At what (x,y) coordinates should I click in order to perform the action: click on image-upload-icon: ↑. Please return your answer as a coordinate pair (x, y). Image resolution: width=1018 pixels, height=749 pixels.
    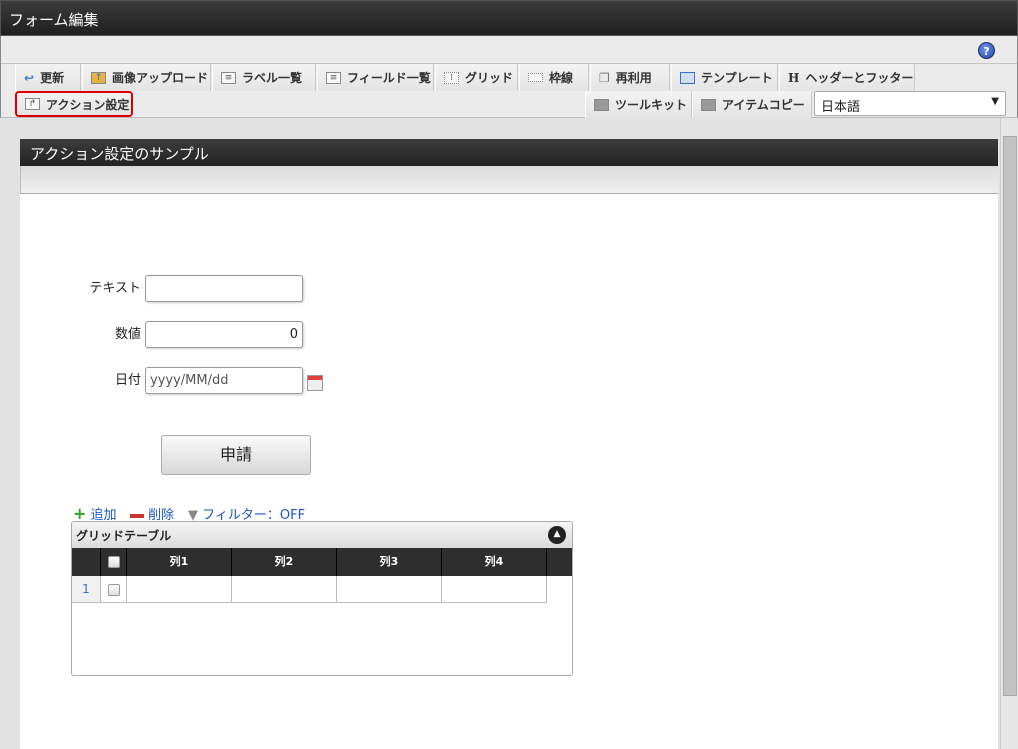
    Looking at the image, I should click on (98, 77).